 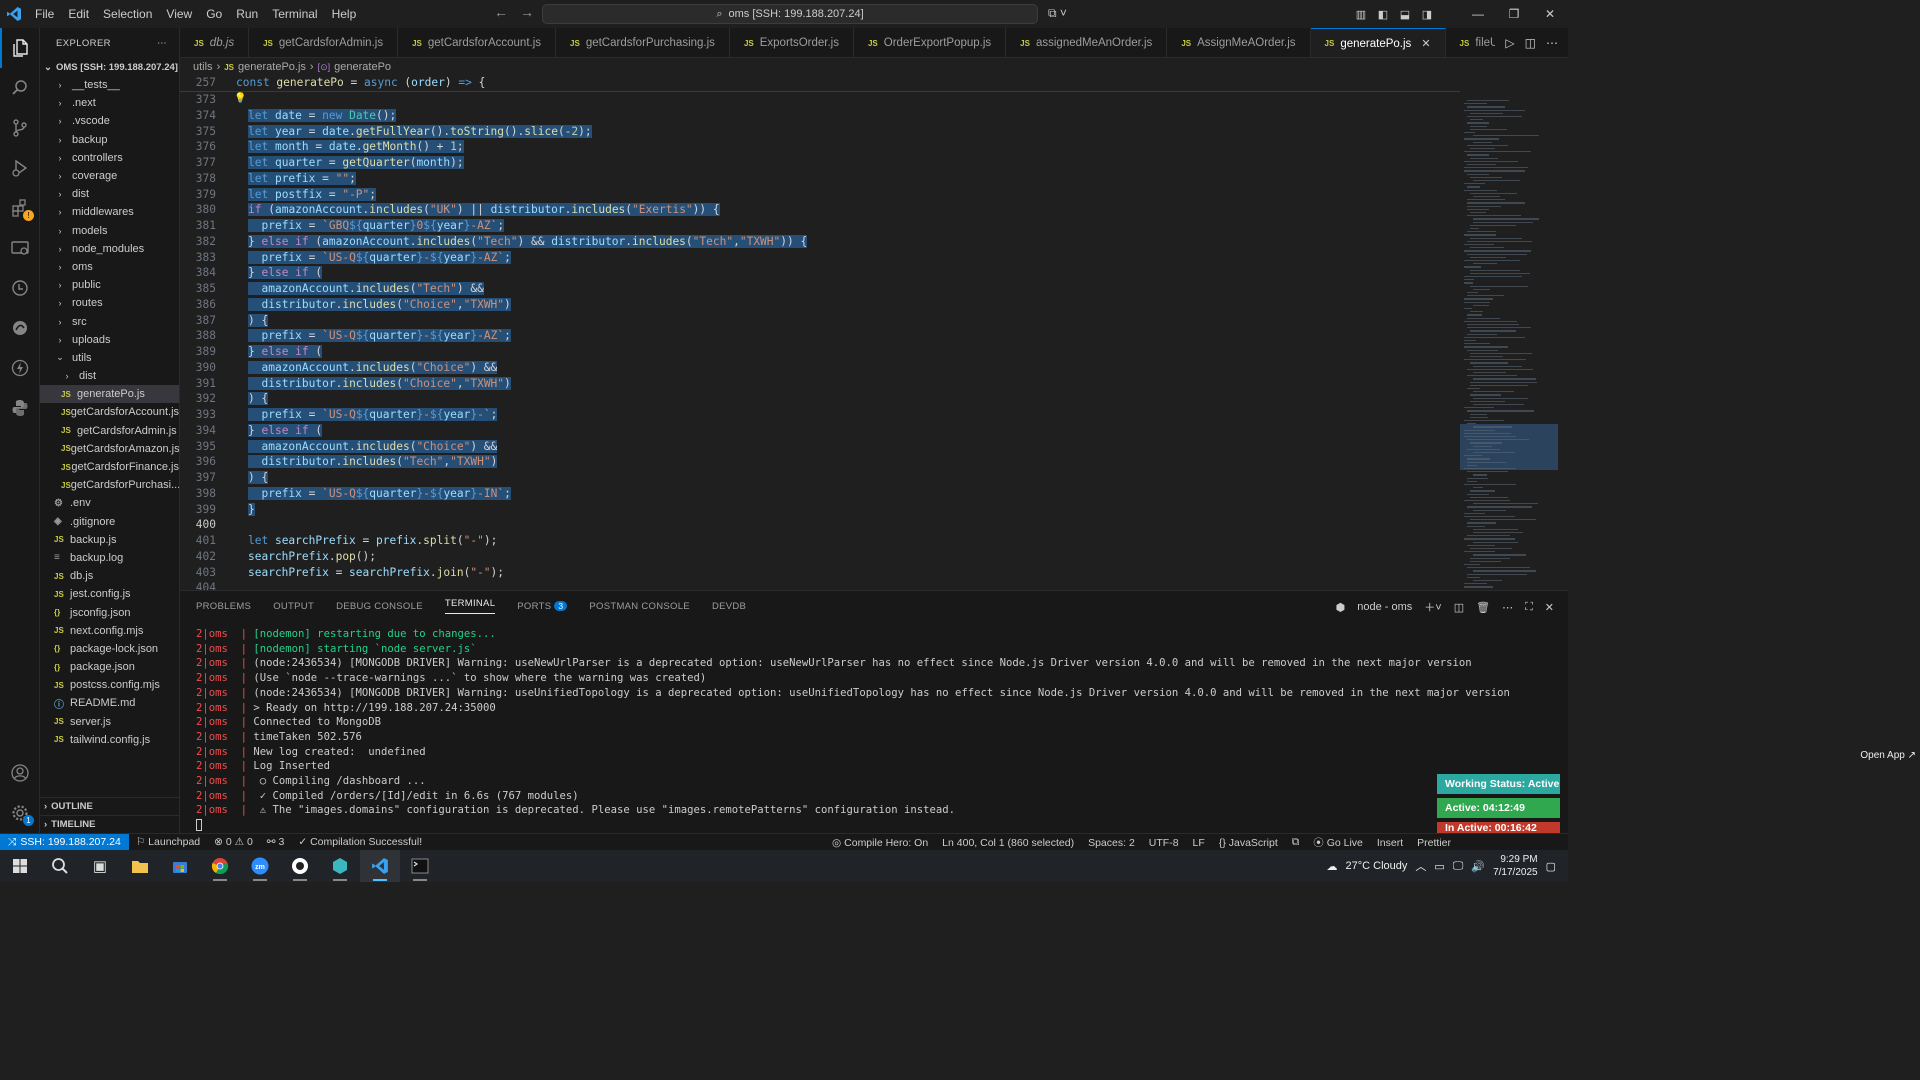 What do you see at coordinates (109, 249) in the screenshot?
I see `tree-item-node-modules: › node_modules` at bounding box center [109, 249].